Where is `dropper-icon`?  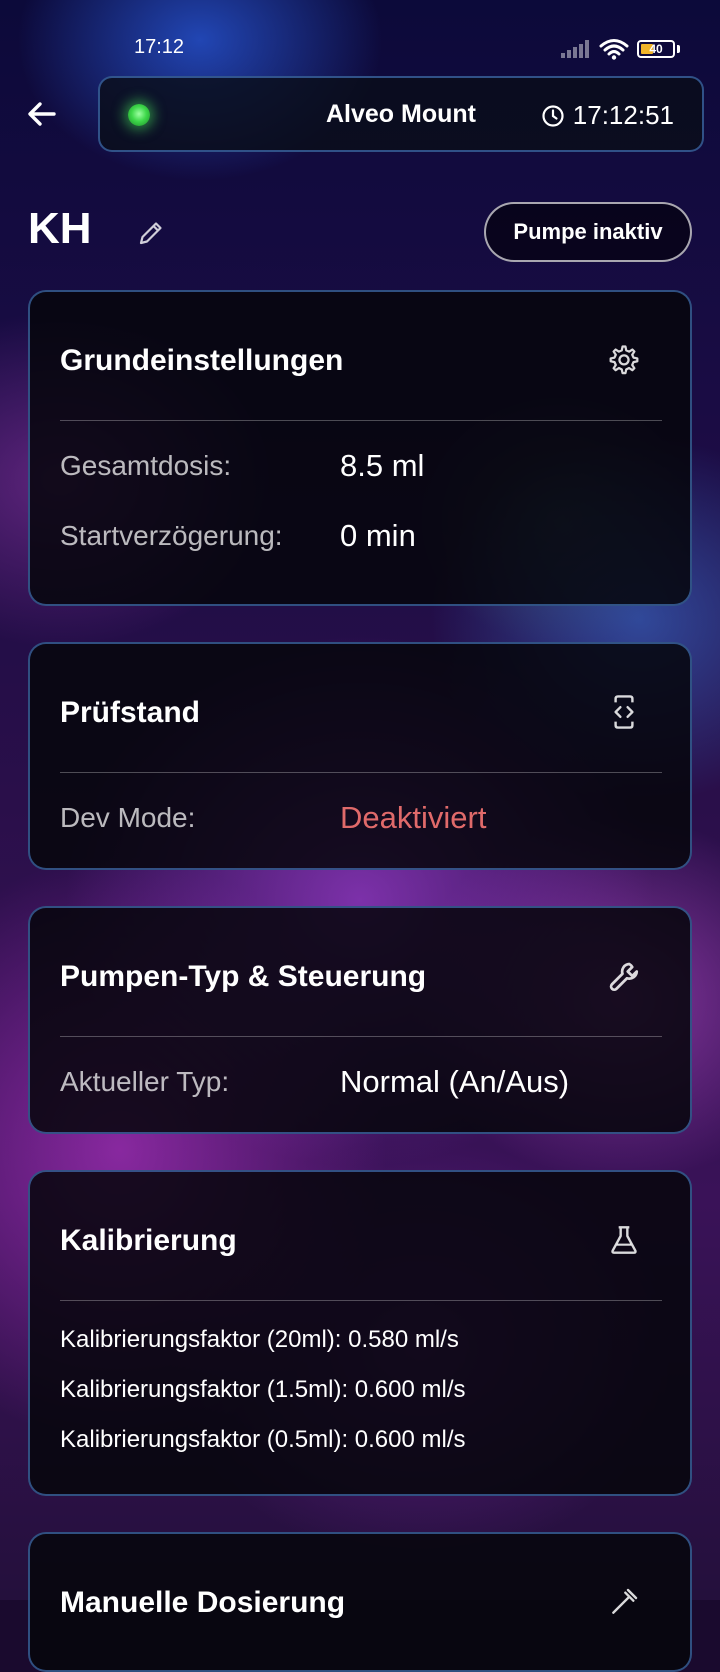 dropper-icon is located at coordinates (625, 1601).